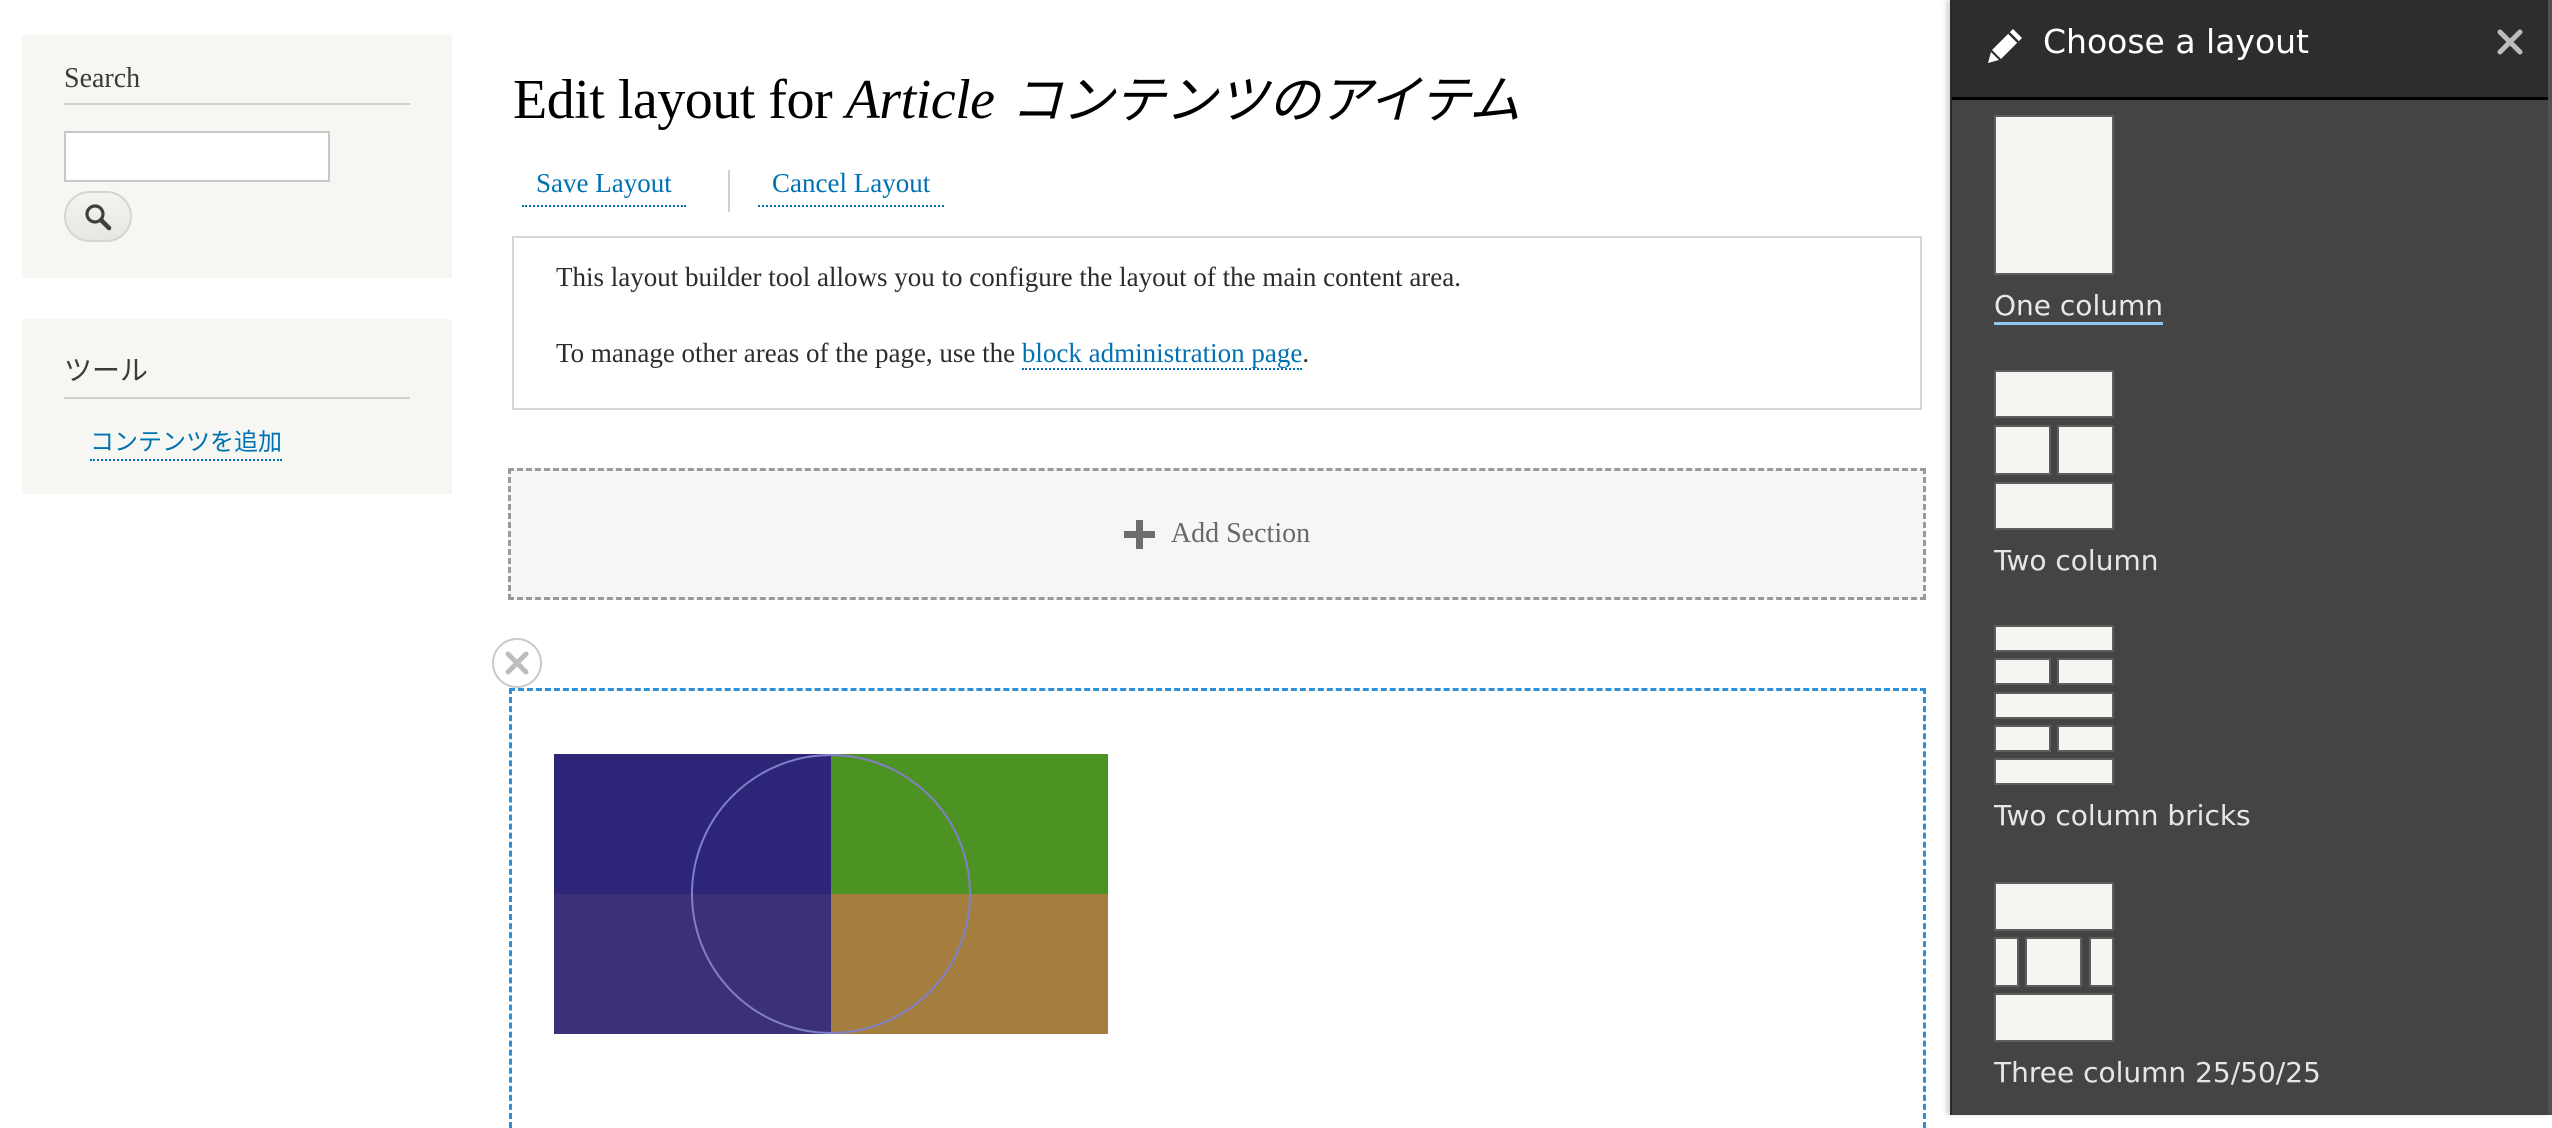 The width and height of the screenshot is (2552, 1128). I want to click on one-column-layout-icon, so click(2054, 195).